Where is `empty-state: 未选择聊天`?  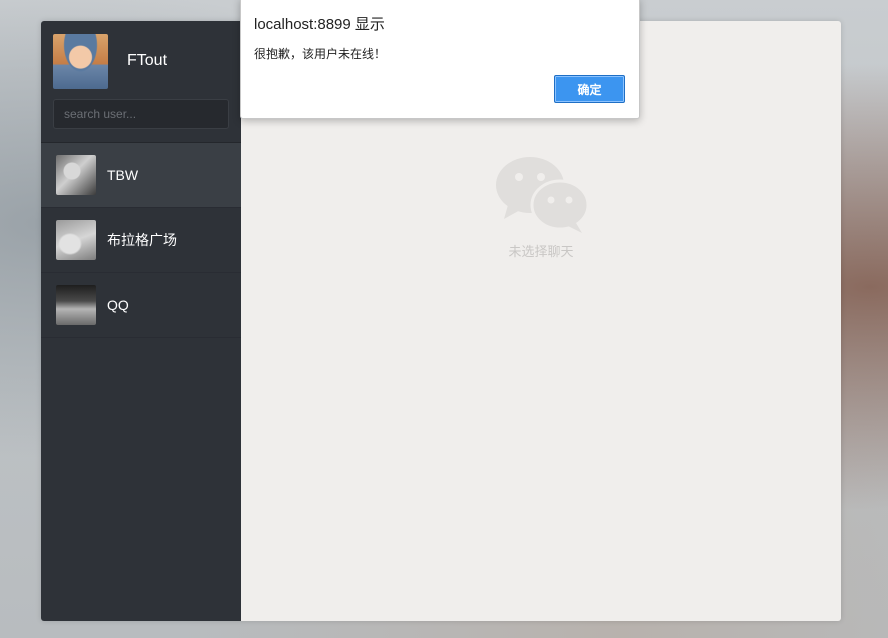
empty-state: 未选择聊天 is located at coordinates (541, 207).